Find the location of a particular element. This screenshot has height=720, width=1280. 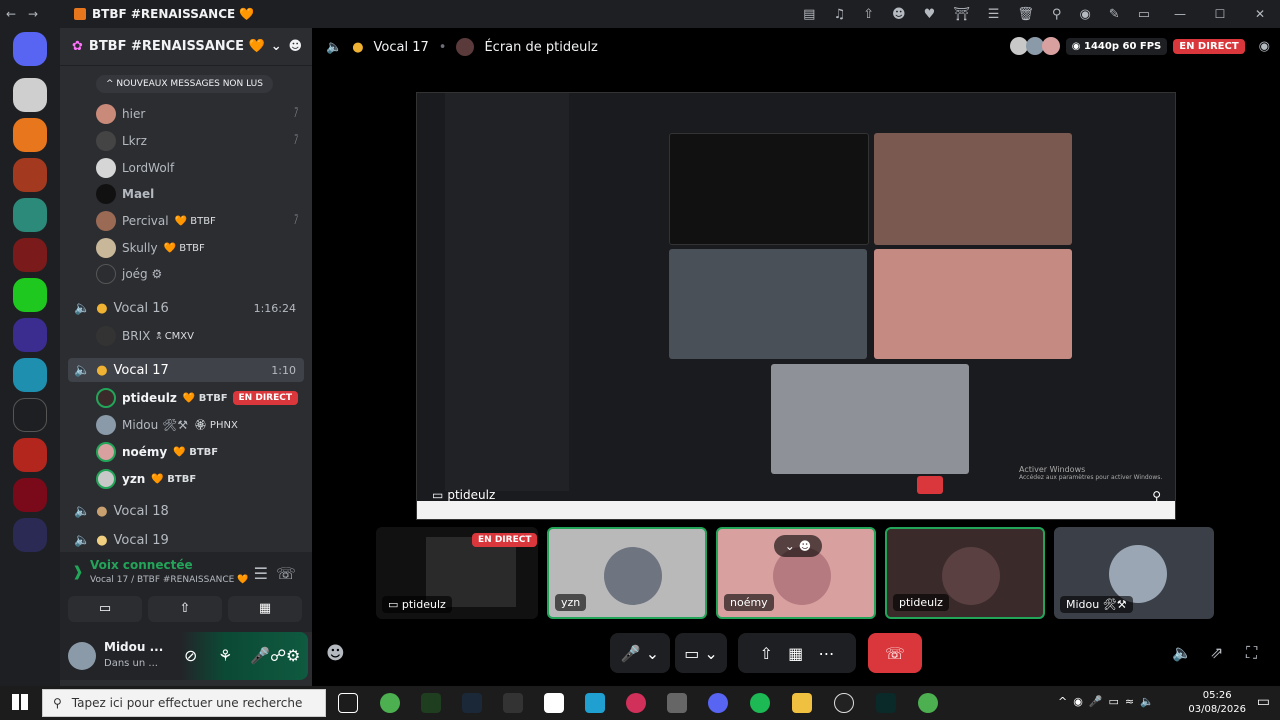

share-icon: ⇧ is located at coordinates (868, 14).